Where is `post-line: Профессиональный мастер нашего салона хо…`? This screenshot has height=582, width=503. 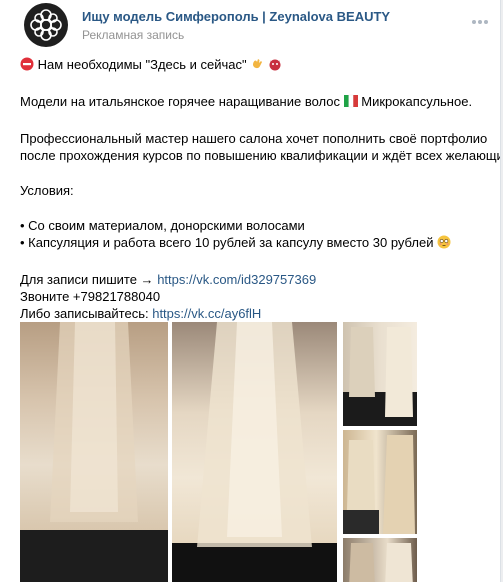
post-line: Профессиональный мастер нашего салона хо… is located at coordinates (254, 138).